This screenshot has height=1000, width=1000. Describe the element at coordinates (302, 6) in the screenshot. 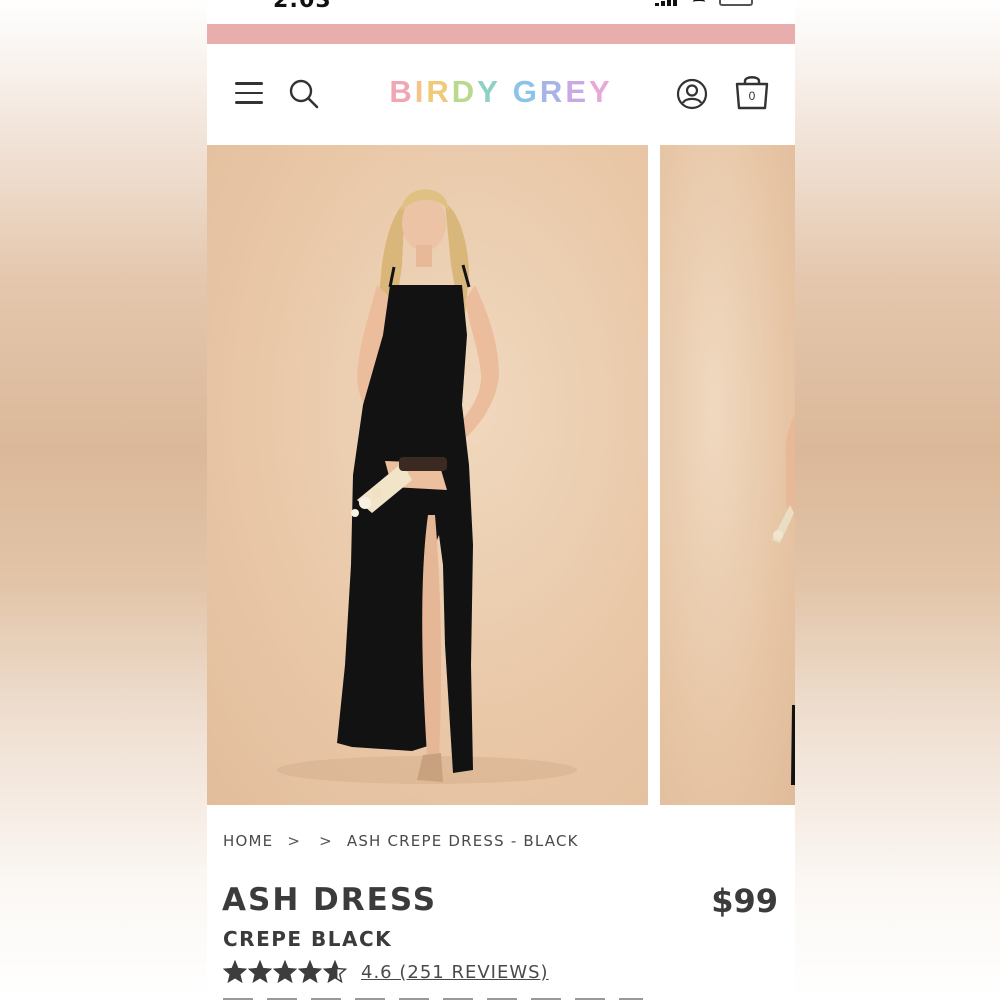

I see `status-time: 2:03` at that location.